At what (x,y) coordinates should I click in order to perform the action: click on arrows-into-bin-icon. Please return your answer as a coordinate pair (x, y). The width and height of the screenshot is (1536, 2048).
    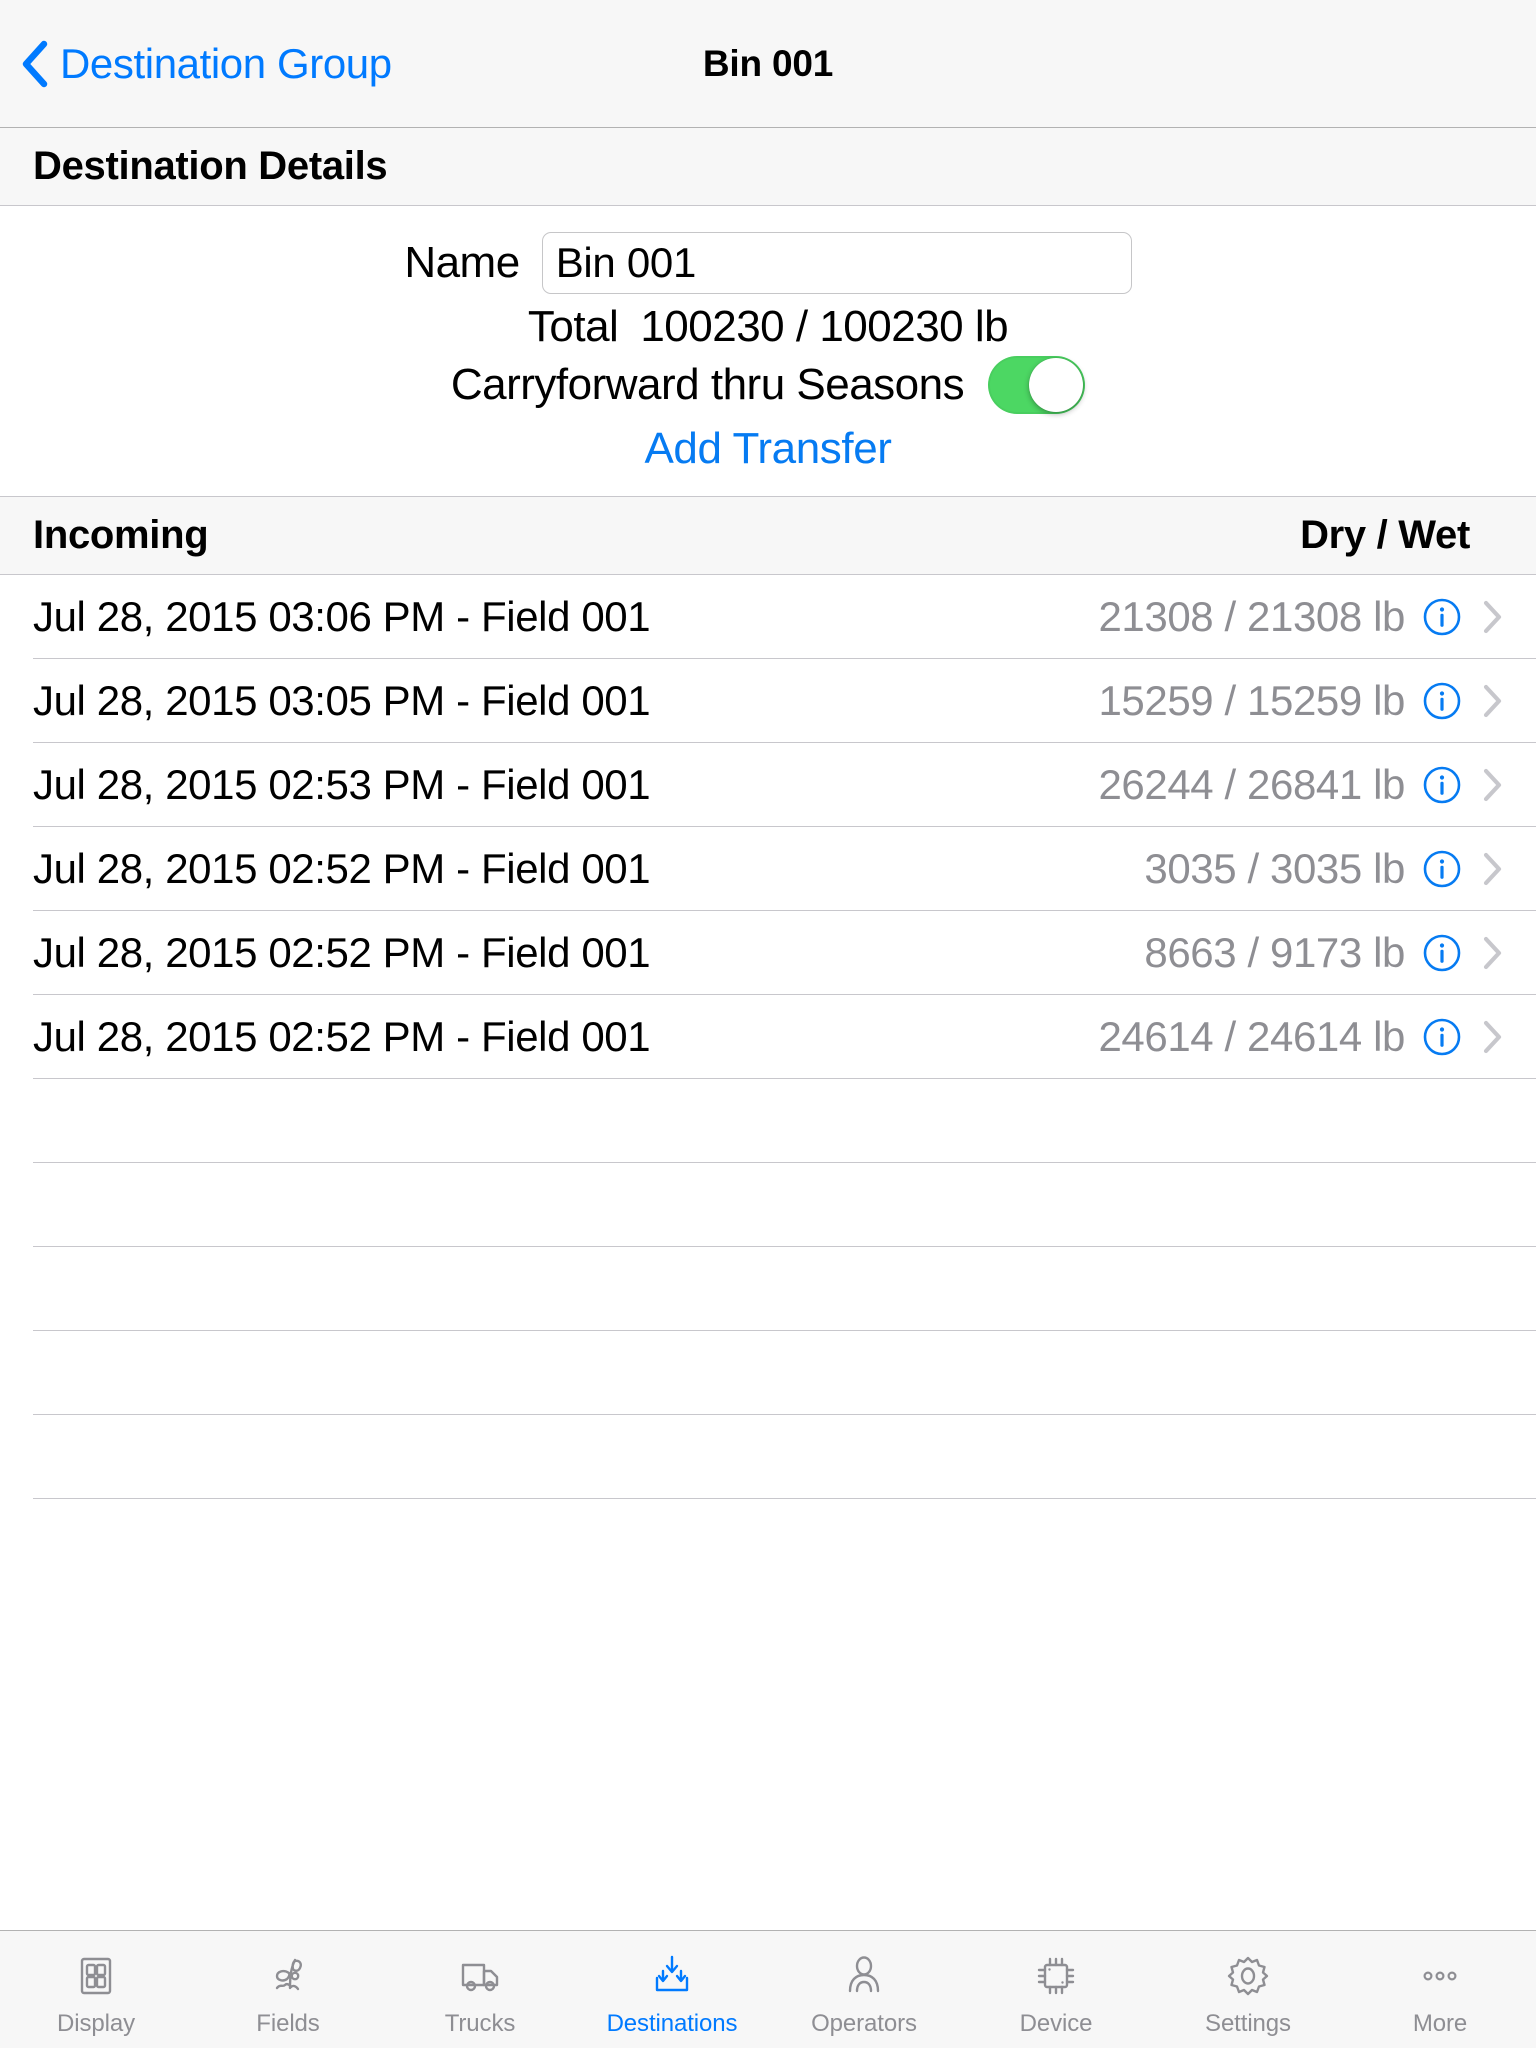
    Looking at the image, I should click on (672, 1976).